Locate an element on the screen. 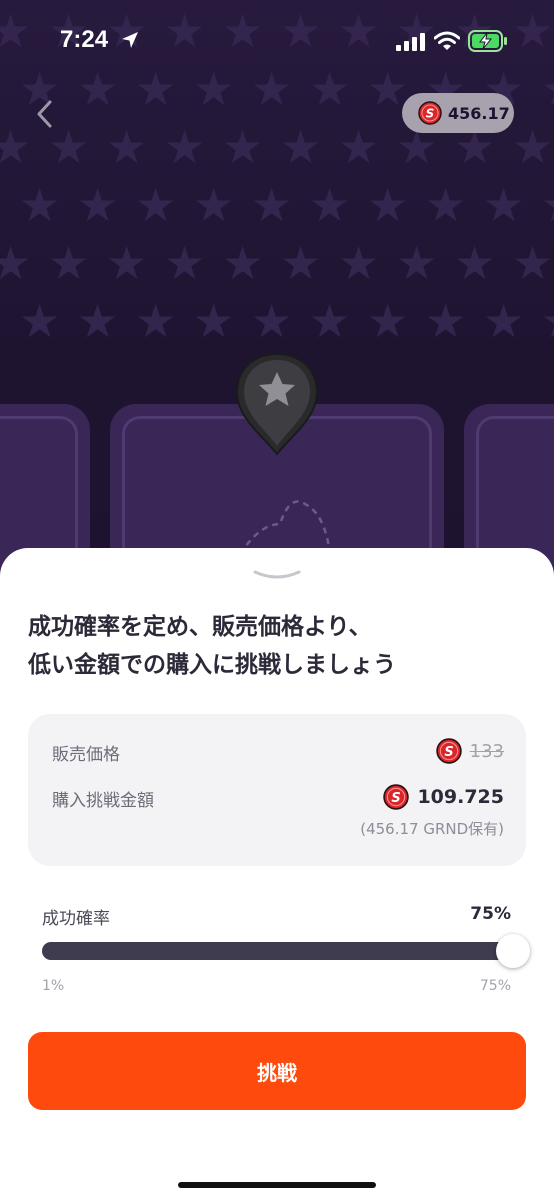 This screenshot has height=1200, width=554. home-indicator is located at coordinates (277, 1185).